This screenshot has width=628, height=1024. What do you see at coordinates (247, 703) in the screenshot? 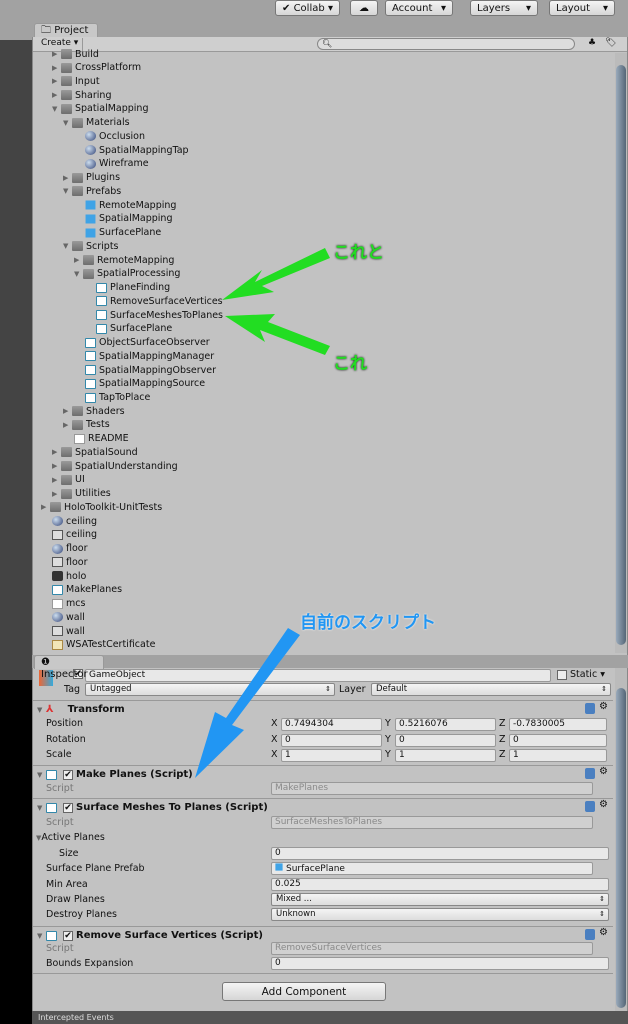
I see `blue-arrow` at bounding box center [247, 703].